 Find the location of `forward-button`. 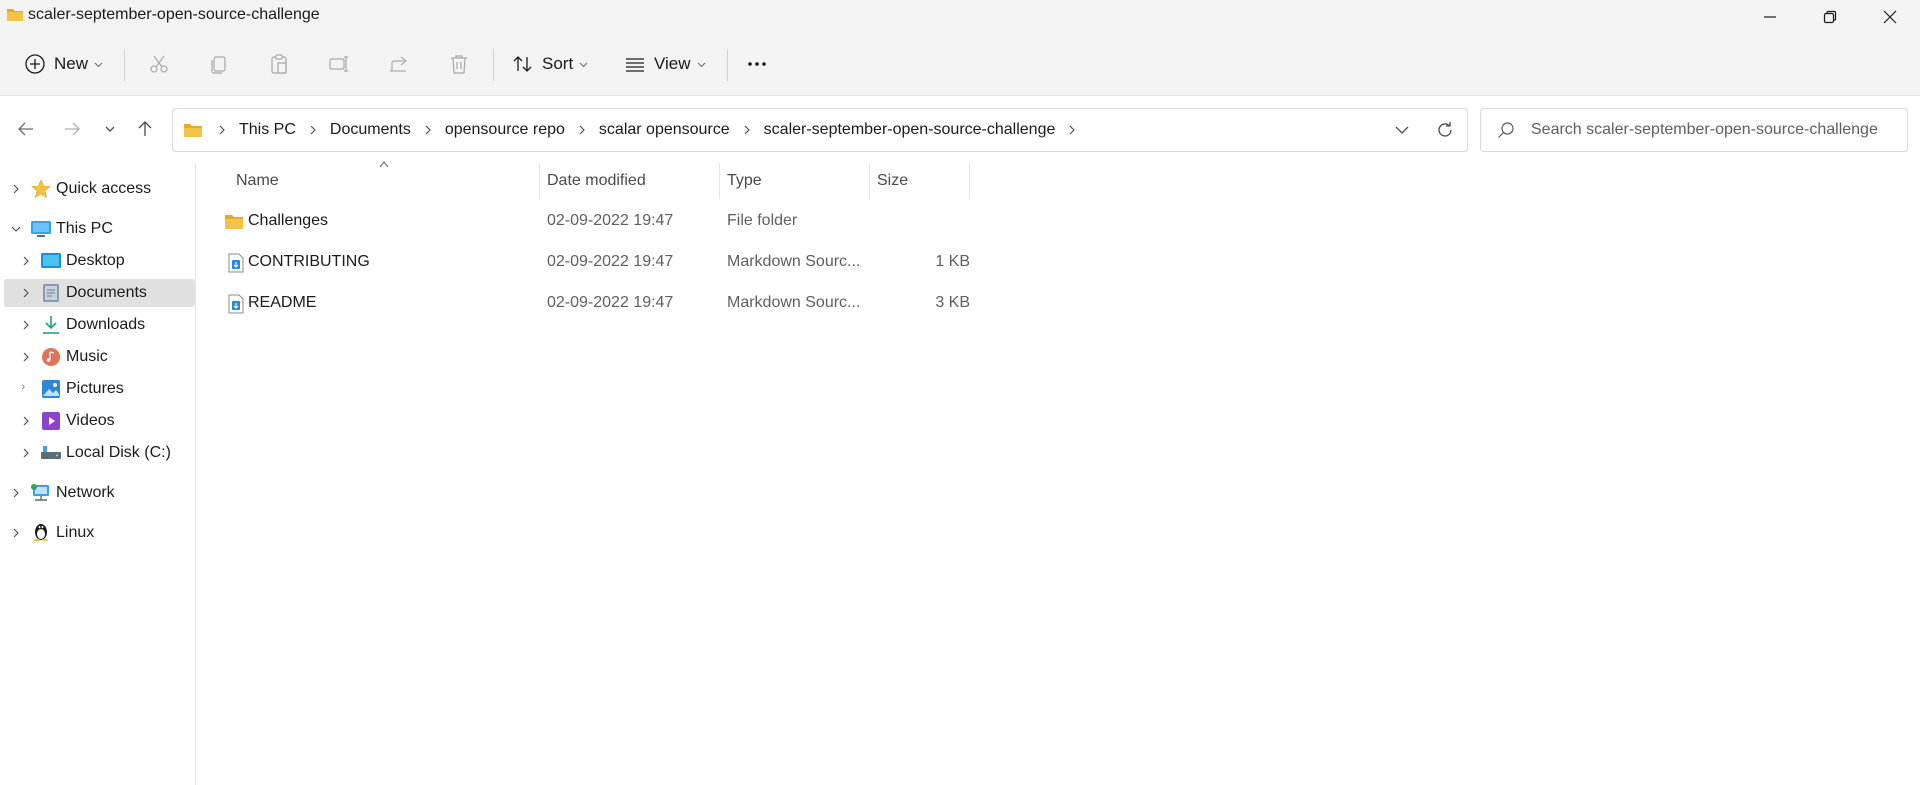

forward-button is located at coordinates (72, 129).